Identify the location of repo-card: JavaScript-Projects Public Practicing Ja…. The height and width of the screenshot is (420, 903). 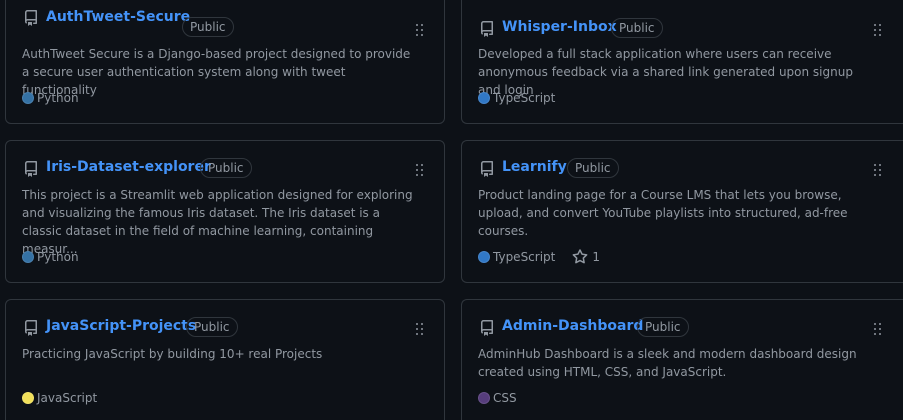
(225, 359).